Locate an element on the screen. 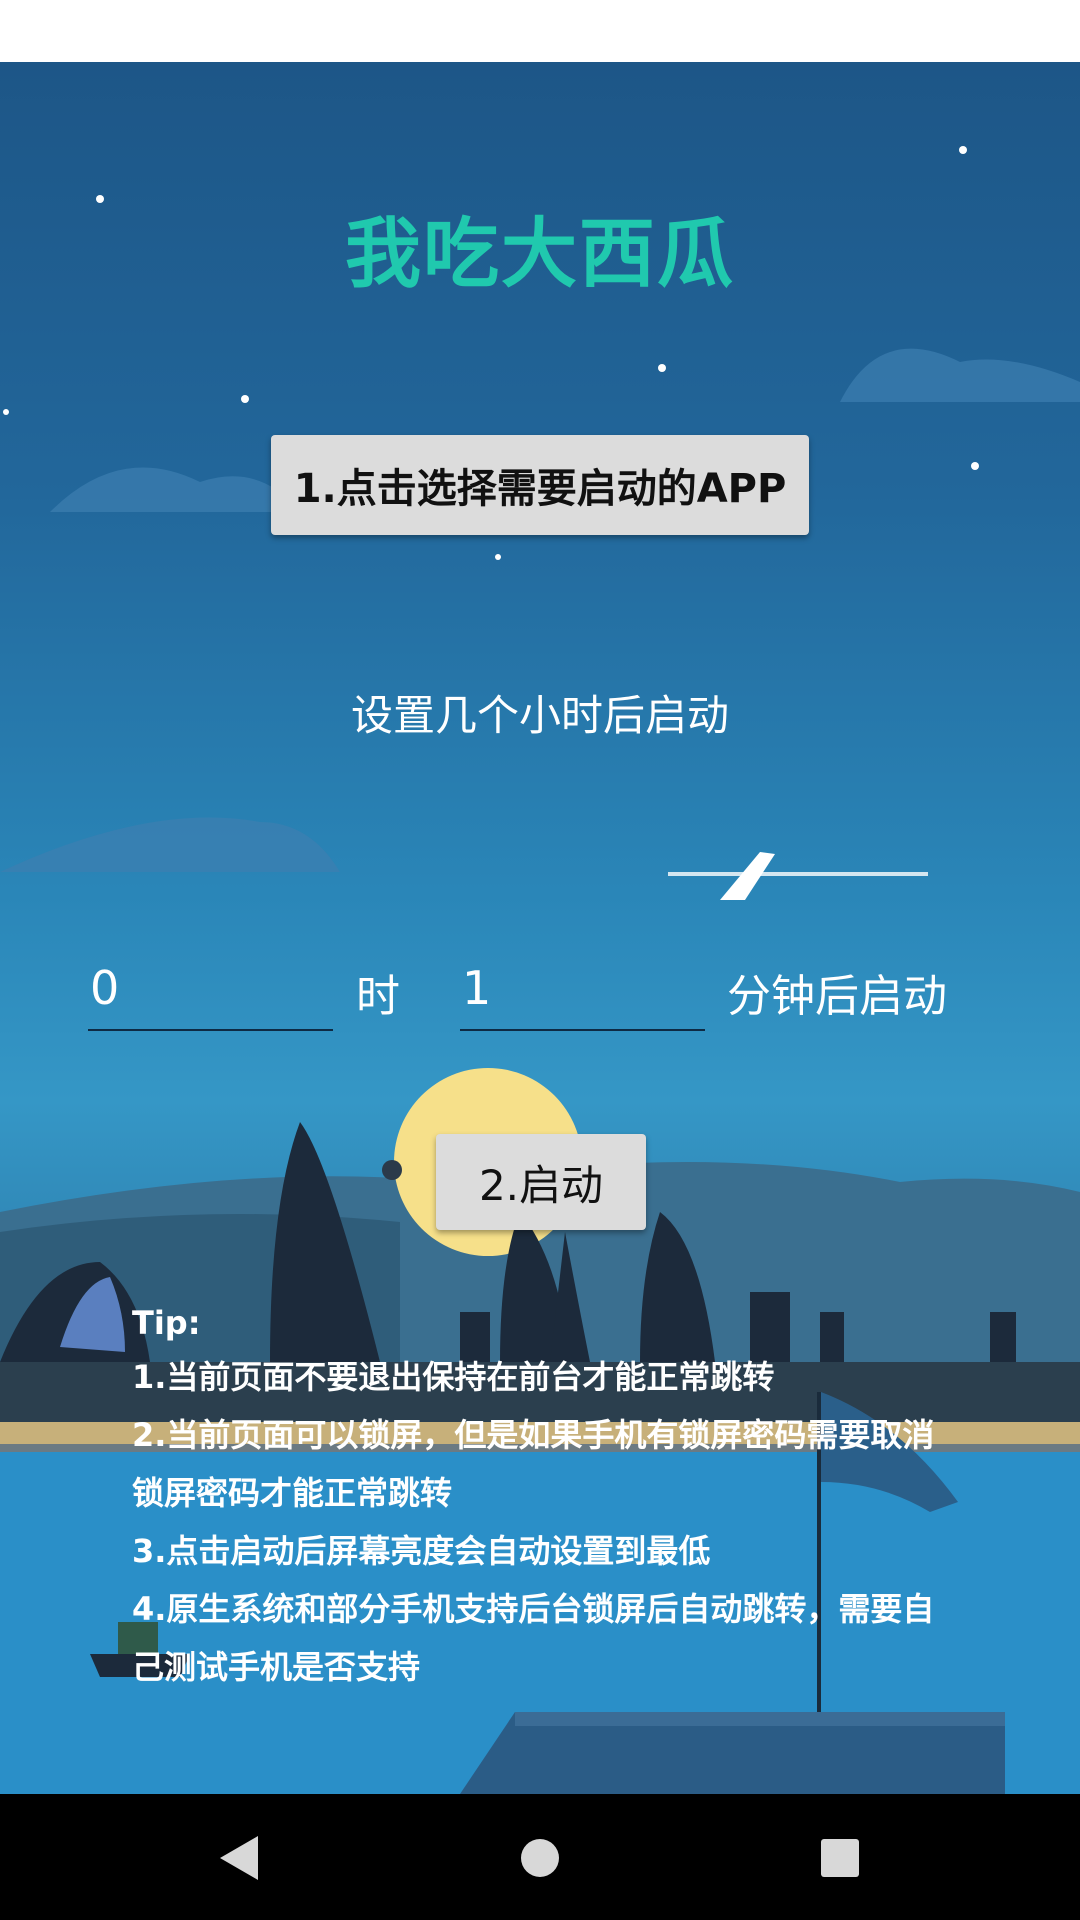 The height and width of the screenshot is (1920, 1080). square-recents-icon is located at coordinates (840, 1858).